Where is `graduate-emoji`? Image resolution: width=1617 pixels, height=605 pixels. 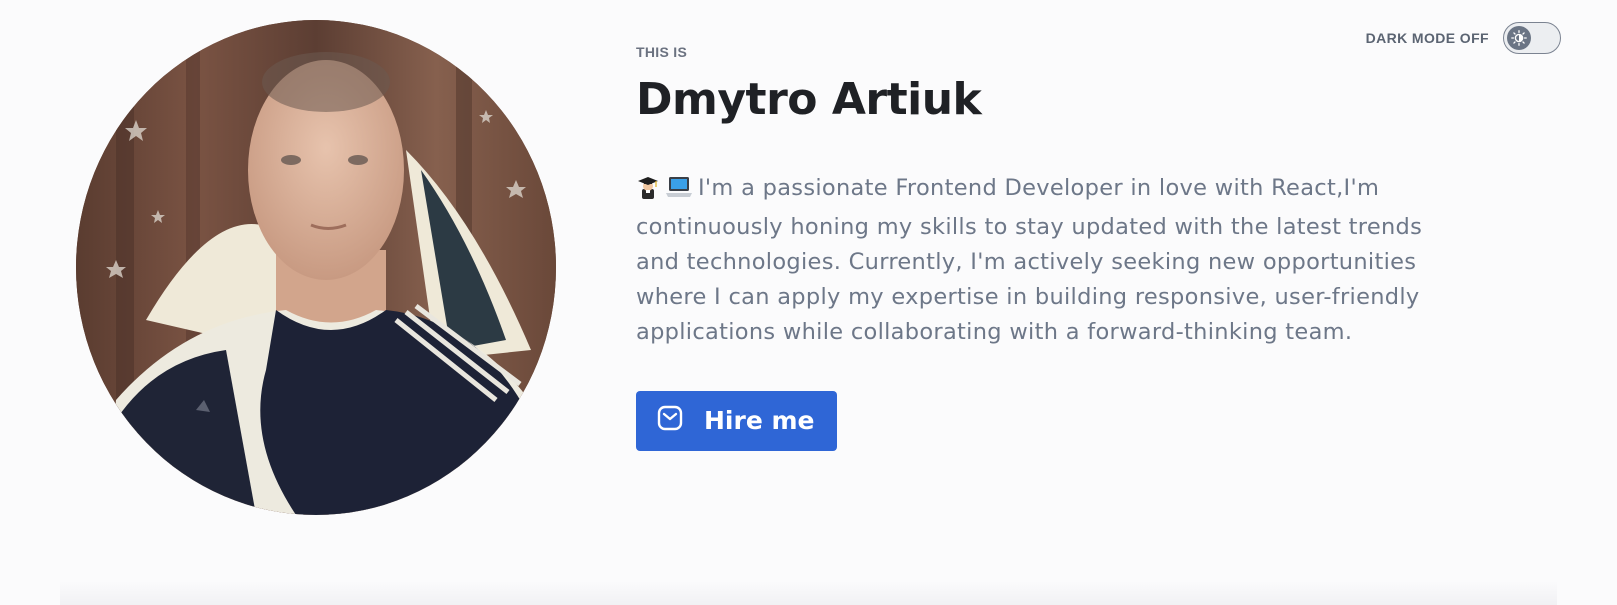
graduate-emoji is located at coordinates (648, 192).